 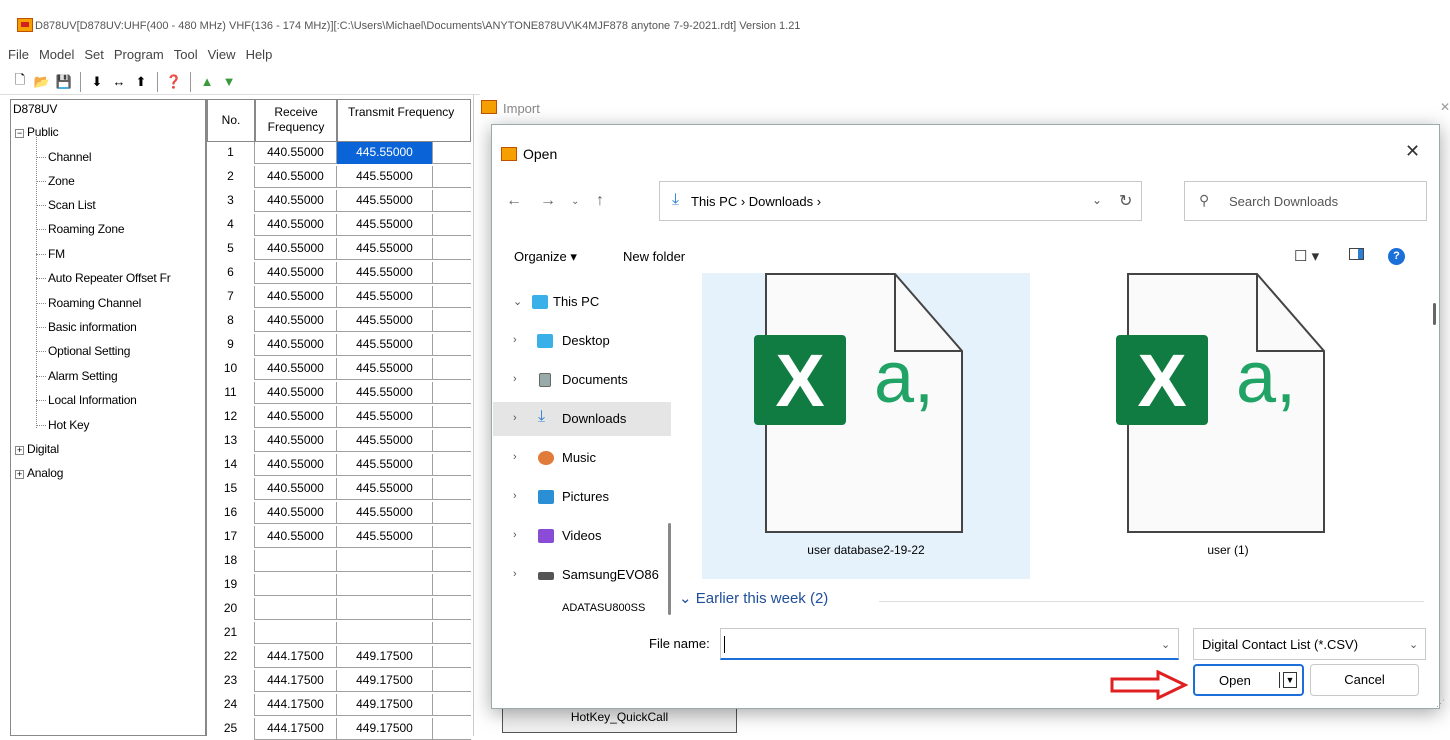 I want to click on menu-view: View, so click(x=222, y=56).